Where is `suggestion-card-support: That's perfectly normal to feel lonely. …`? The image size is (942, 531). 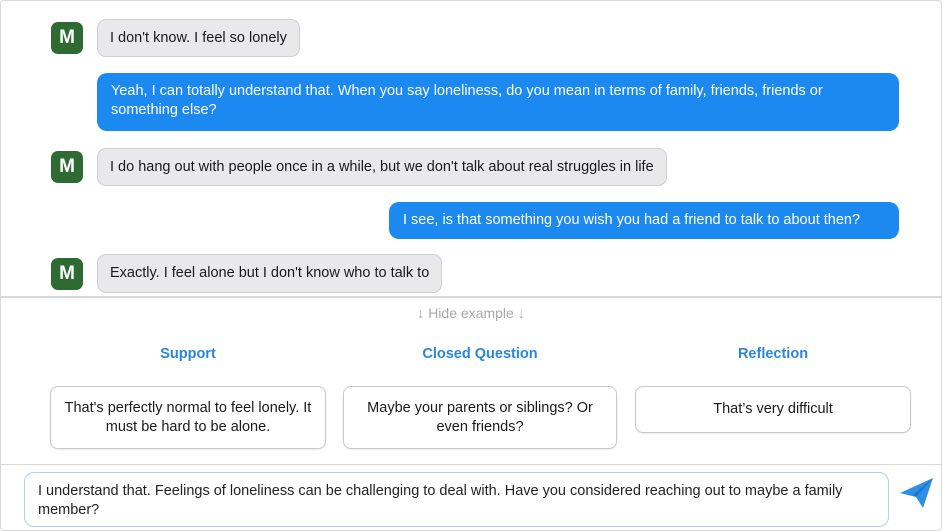
suggestion-card-support: That's perfectly normal to feel lonely. … is located at coordinates (188, 417).